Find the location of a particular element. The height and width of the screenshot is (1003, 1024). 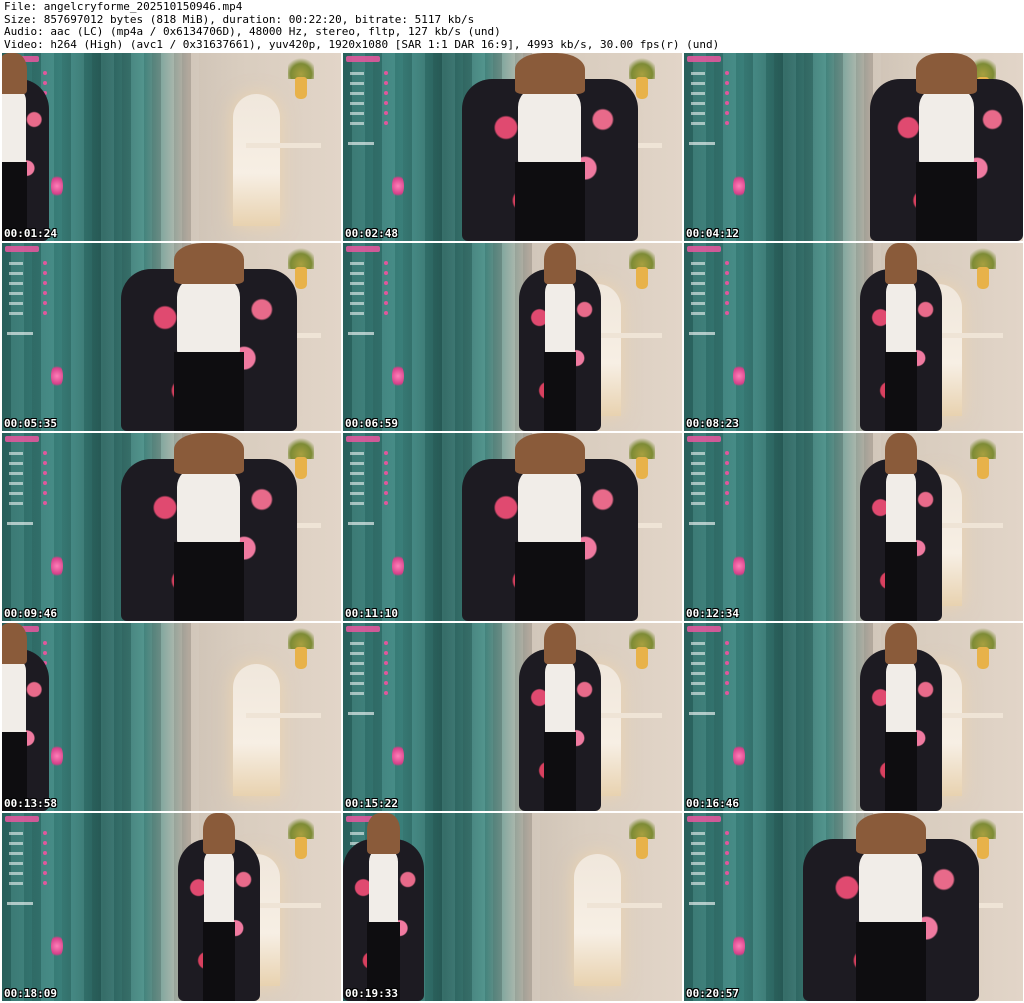

frame-timestamp: 00:01:24 is located at coordinates (30, 233).